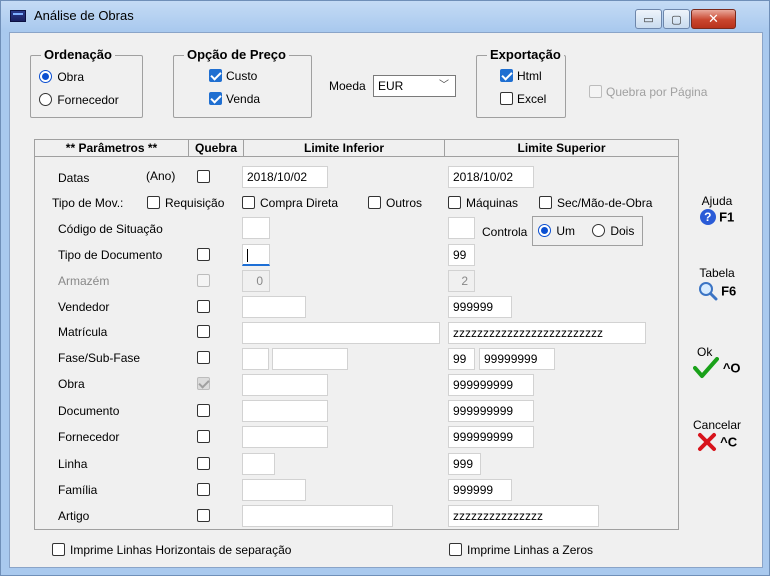  What do you see at coordinates (256, 281) in the screenshot?
I see `armazem-inferior-input: 0` at bounding box center [256, 281].